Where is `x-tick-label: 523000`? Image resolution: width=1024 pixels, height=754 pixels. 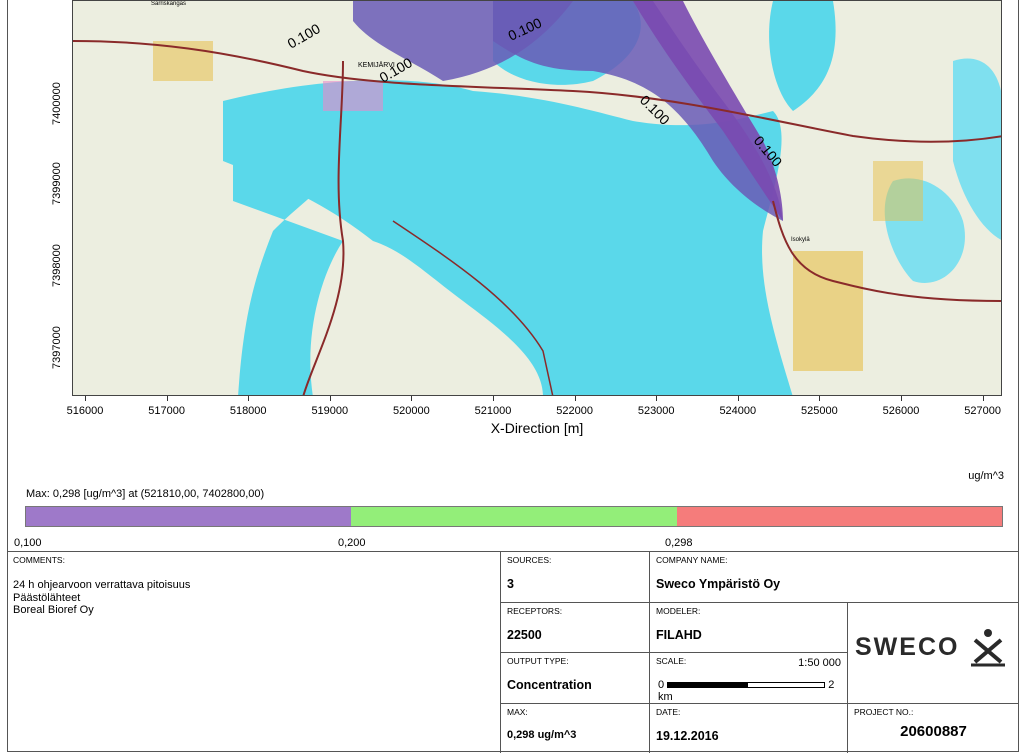
x-tick-label: 523000 is located at coordinates (656, 411).